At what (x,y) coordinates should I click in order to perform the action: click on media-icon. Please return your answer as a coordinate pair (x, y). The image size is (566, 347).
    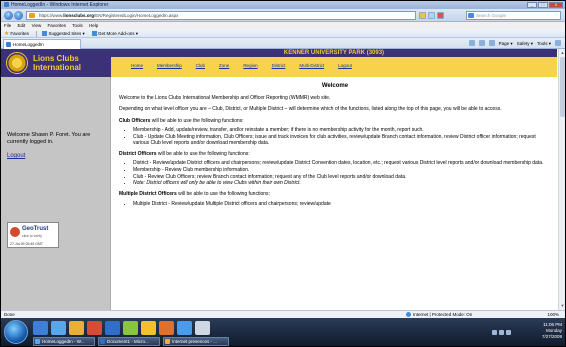
    Looking at the image, I should click on (94, 328).